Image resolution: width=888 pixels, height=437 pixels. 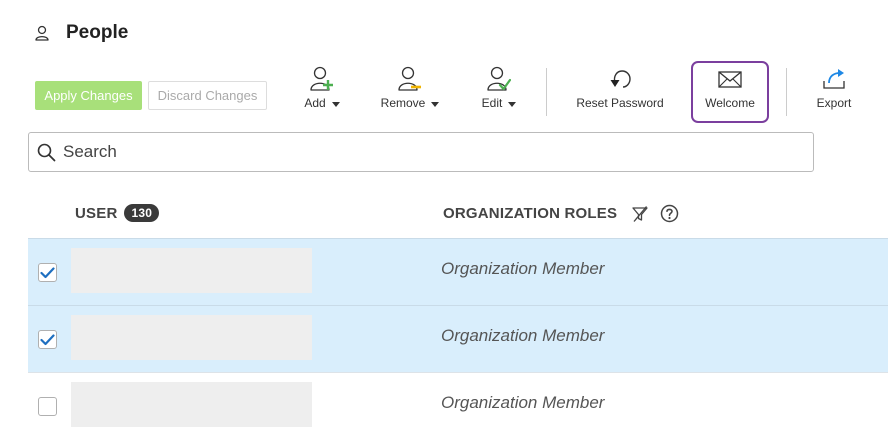 I want to click on user-remove-icon, so click(x=410, y=79).